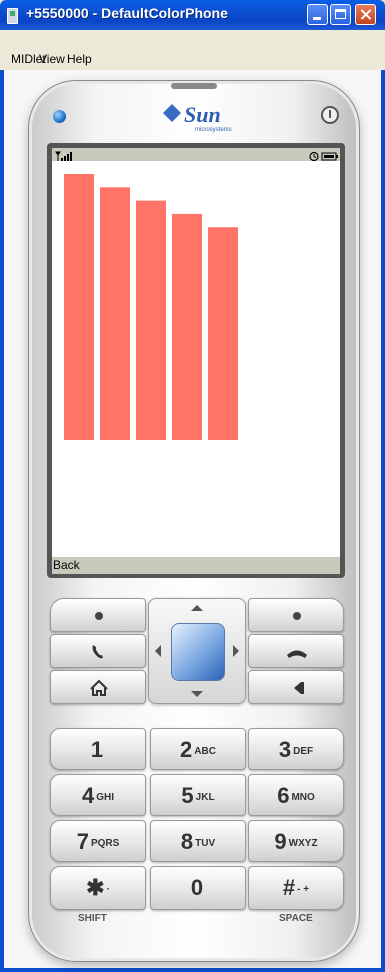  I want to click on key-7: 7 PQRS, so click(98, 841).